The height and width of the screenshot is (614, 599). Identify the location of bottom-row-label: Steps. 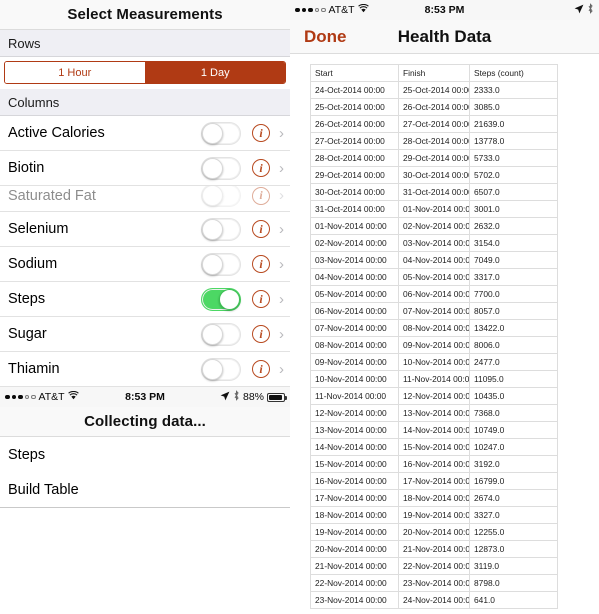
(27, 454).